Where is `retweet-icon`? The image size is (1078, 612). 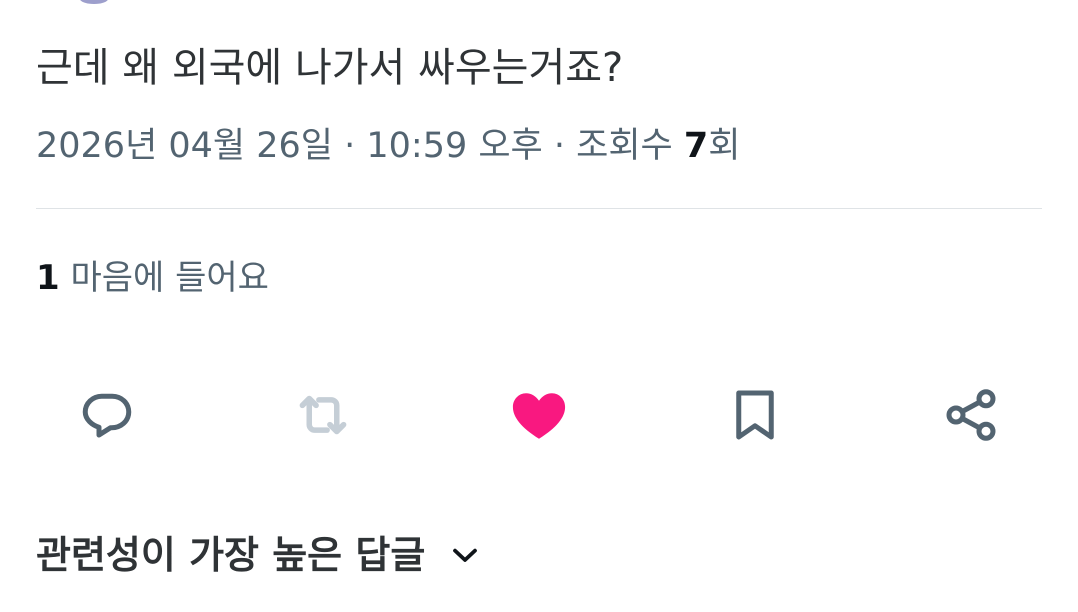 retweet-icon is located at coordinates (323, 415).